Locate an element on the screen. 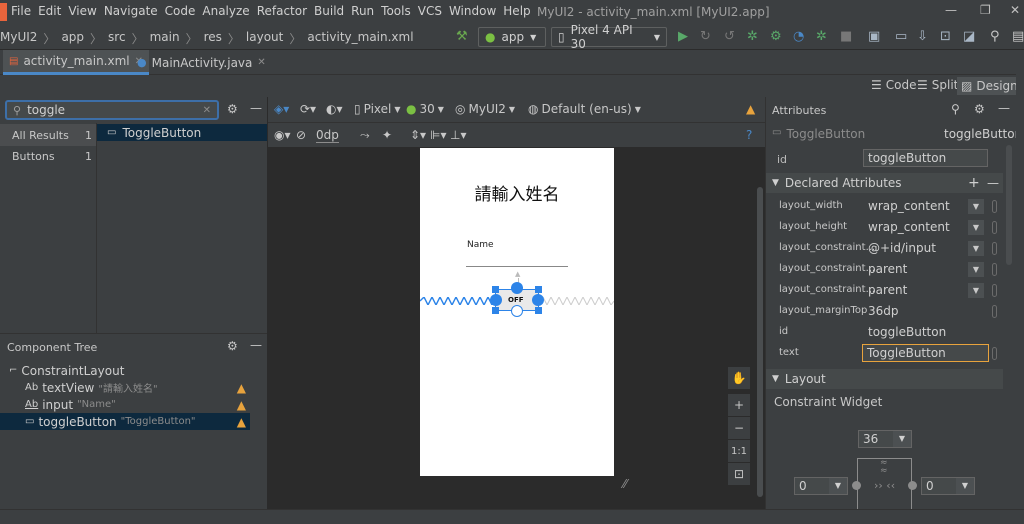  menu-navigate: Navigate is located at coordinates (133, 11).